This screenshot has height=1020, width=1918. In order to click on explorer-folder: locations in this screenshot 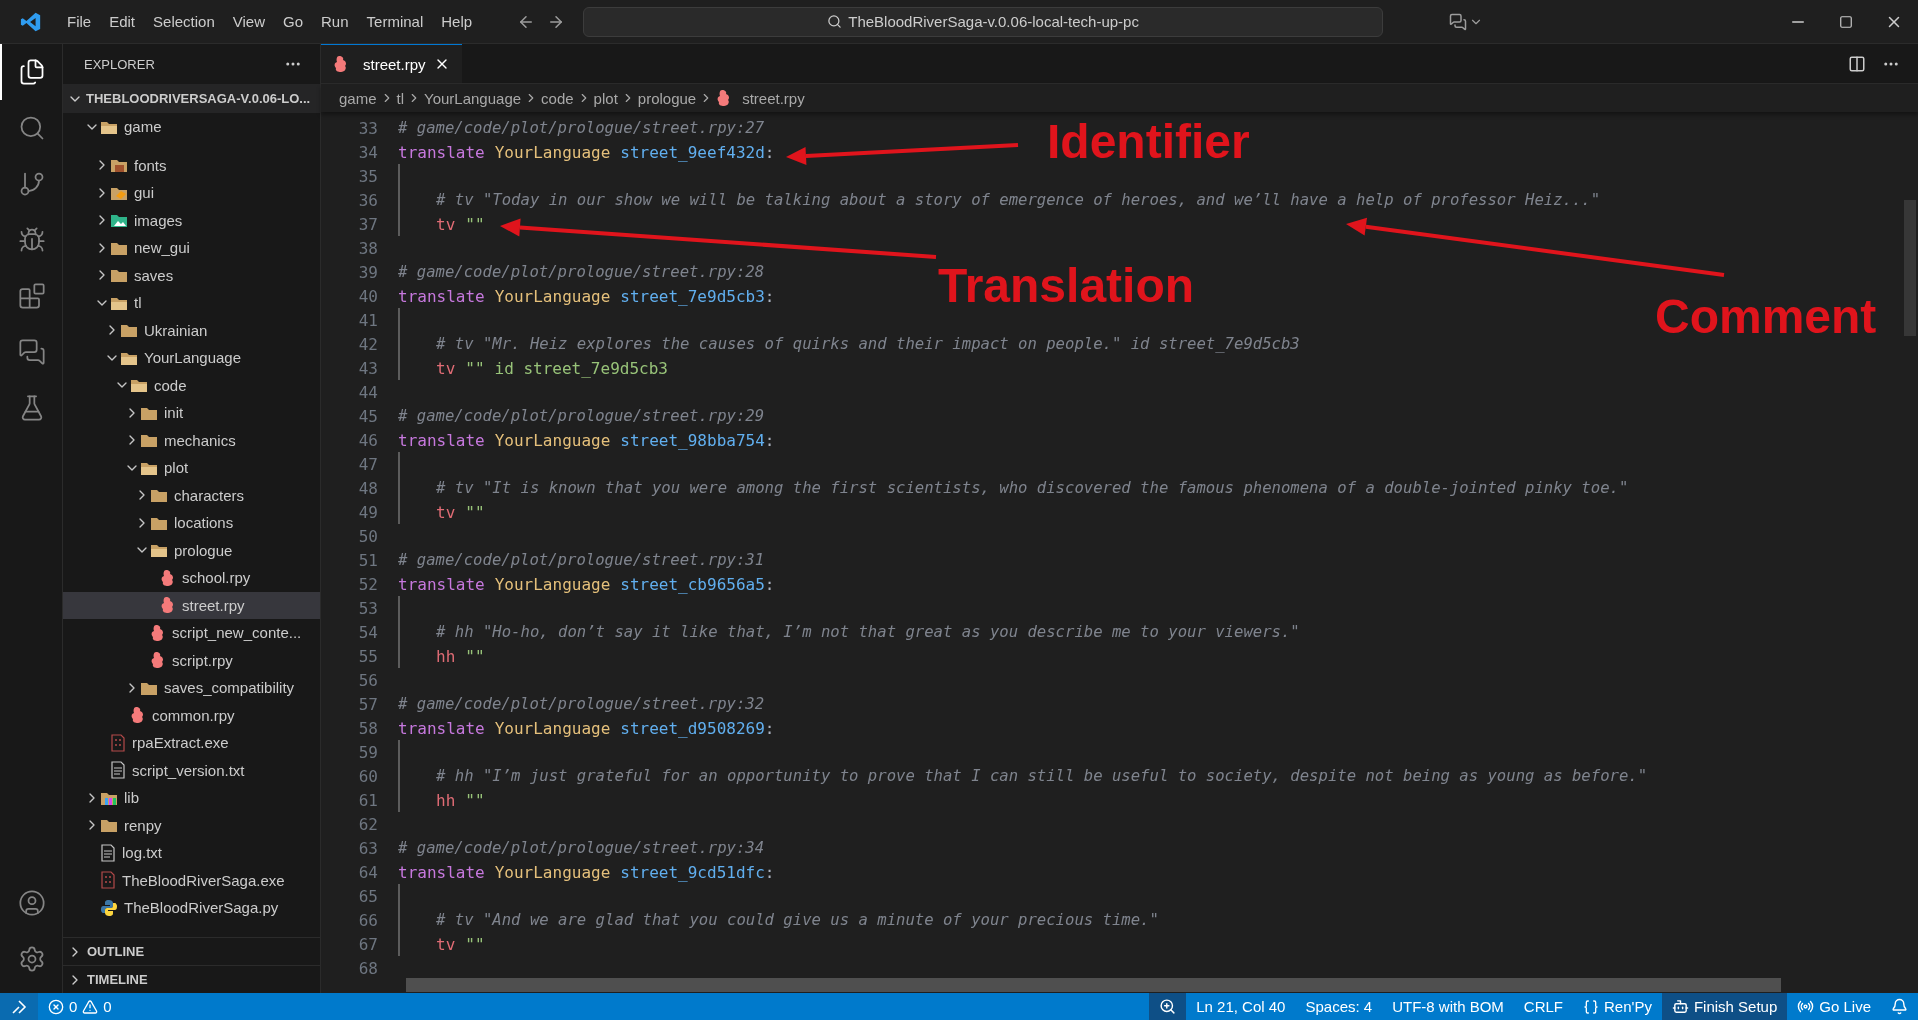, I will do `click(191, 523)`.